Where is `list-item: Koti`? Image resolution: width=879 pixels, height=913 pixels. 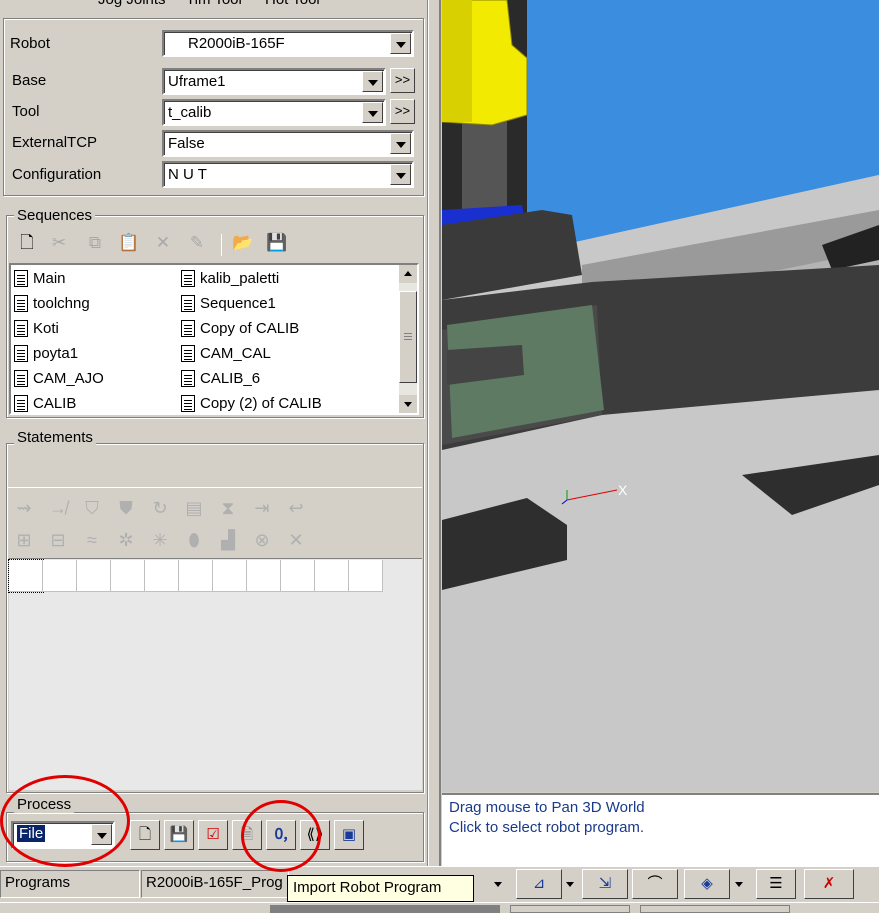 list-item: Koti is located at coordinates (36, 328).